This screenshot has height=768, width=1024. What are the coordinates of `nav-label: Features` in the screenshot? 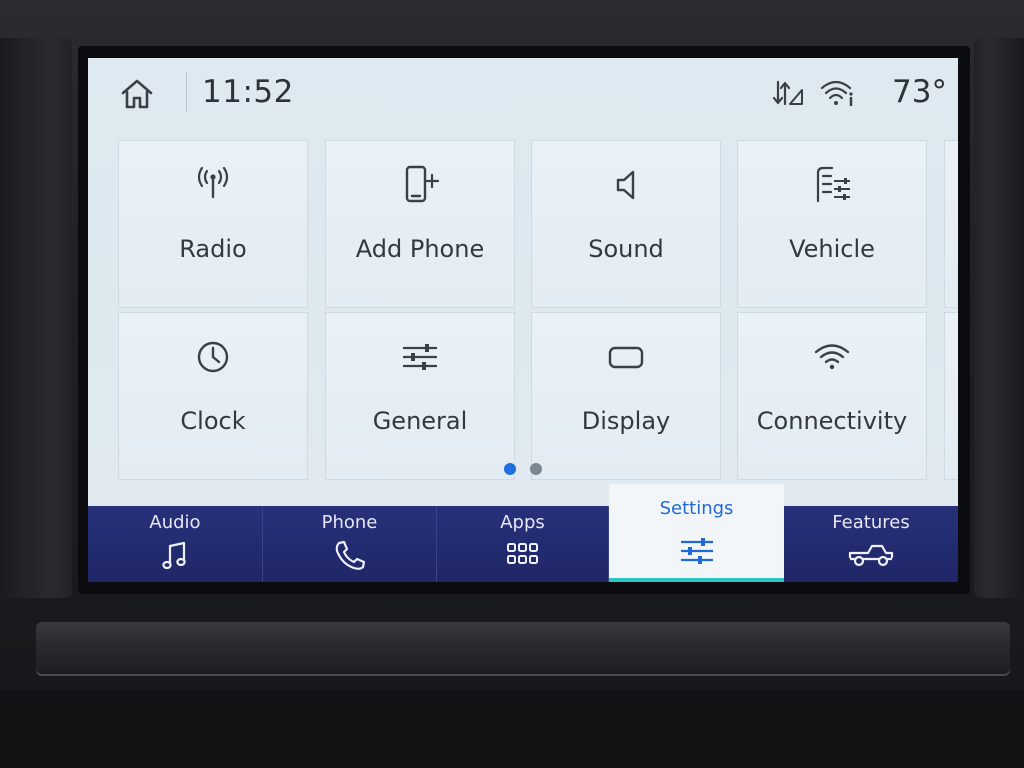 It's located at (871, 522).